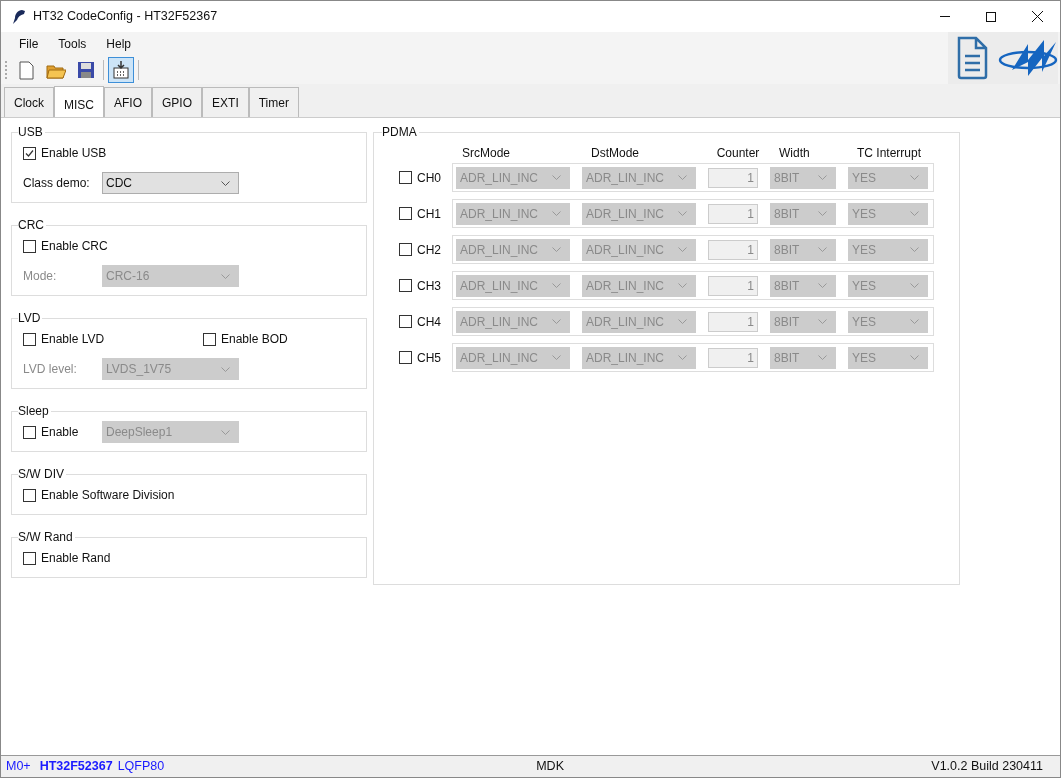 The height and width of the screenshot is (778, 1061). Describe the element at coordinates (76, 767) in the screenshot. I see `chip-label: HT32F52367` at that location.